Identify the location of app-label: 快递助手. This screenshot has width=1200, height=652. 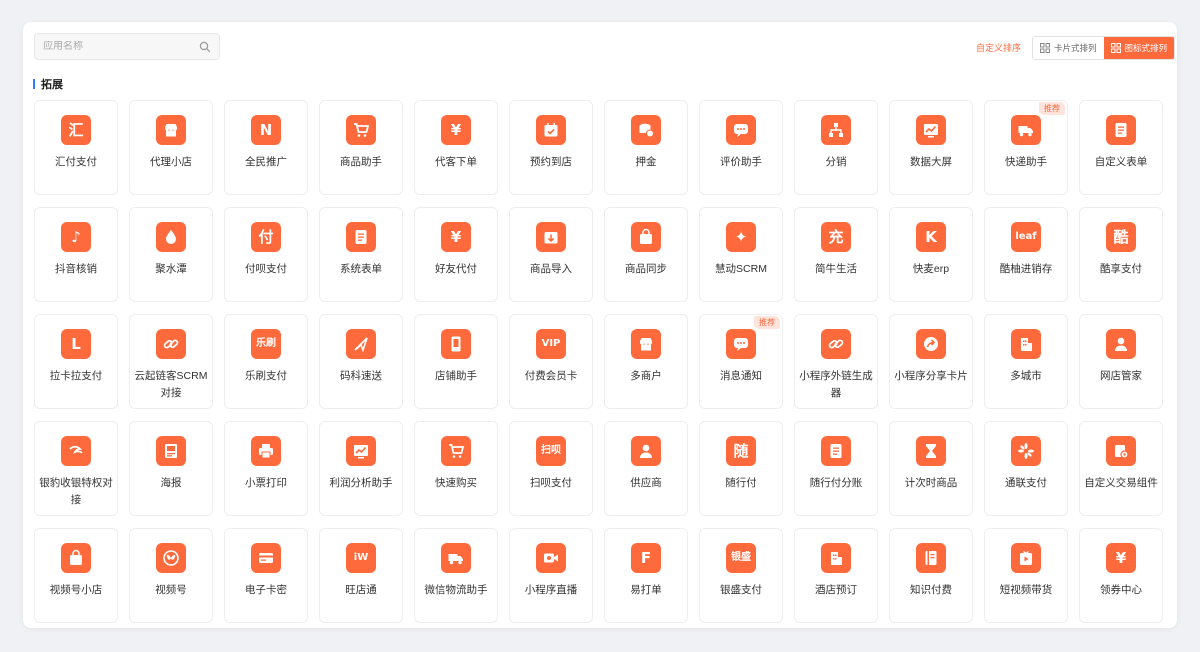
(1026, 162).